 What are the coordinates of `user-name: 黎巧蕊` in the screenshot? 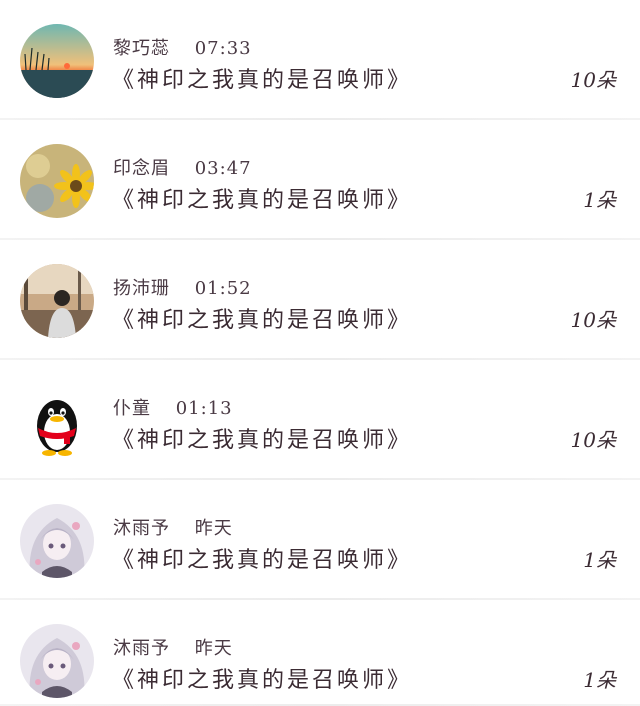 It's located at (141, 48).